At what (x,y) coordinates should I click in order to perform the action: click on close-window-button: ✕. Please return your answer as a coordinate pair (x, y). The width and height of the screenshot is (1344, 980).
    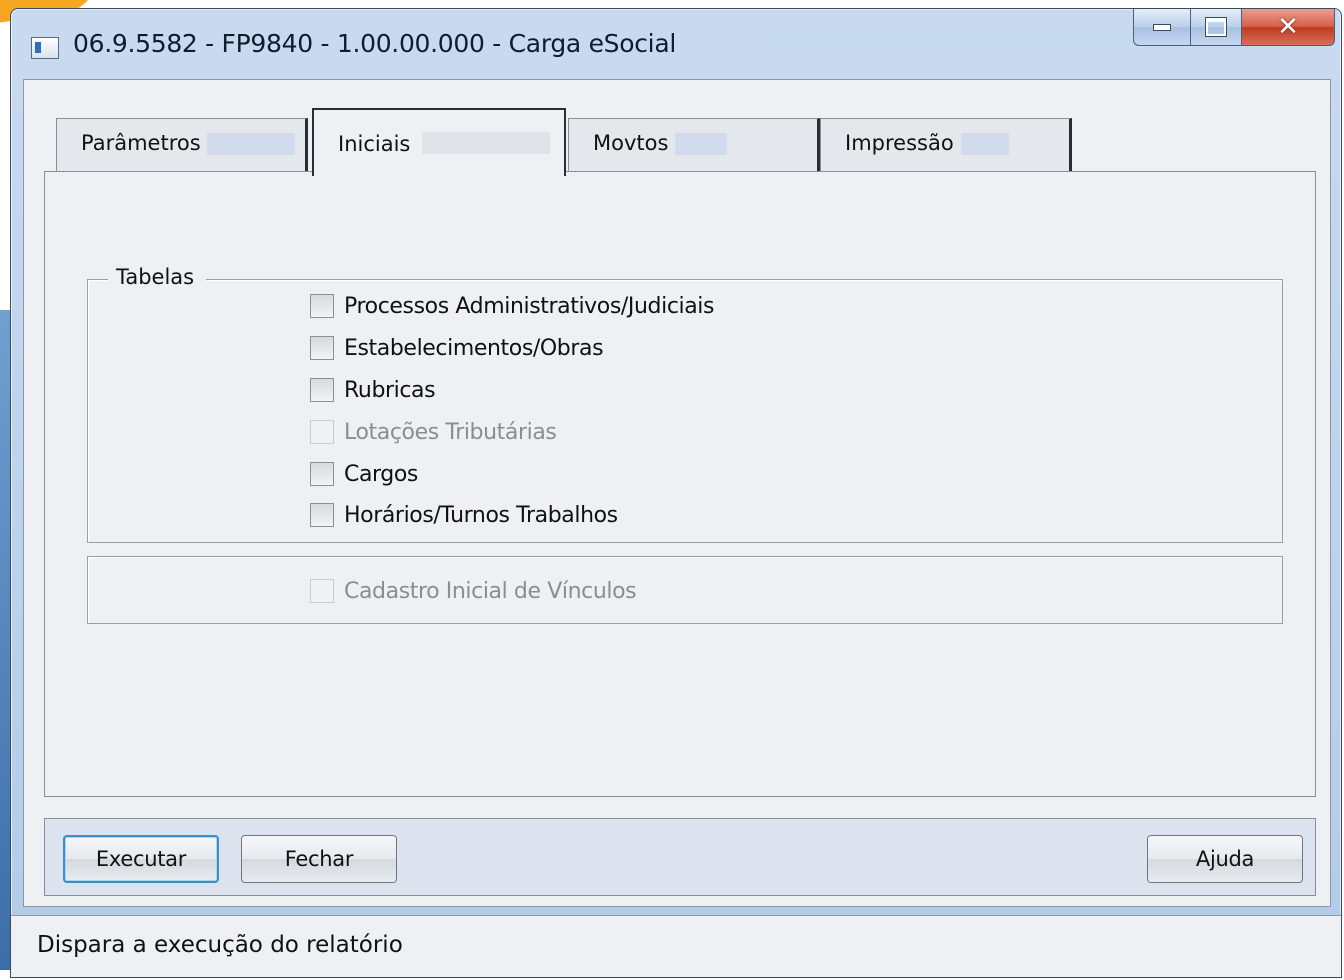
    Looking at the image, I should click on (1288, 27).